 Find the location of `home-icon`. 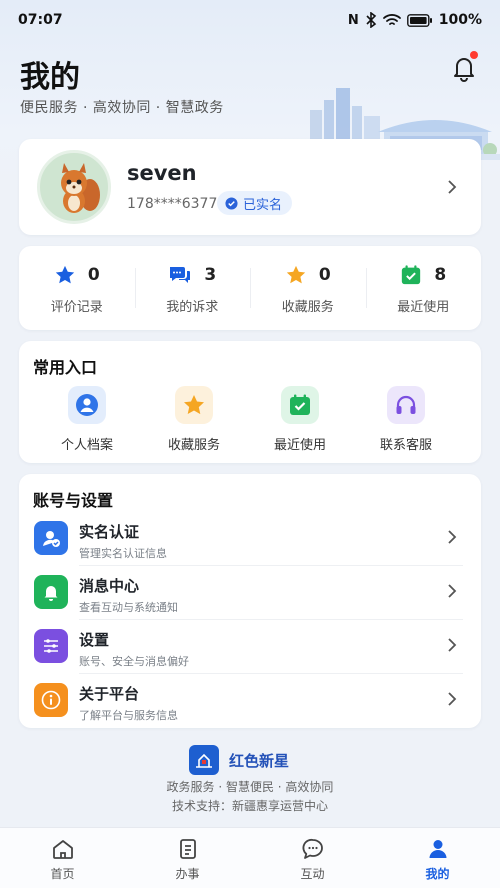

home-icon is located at coordinates (62, 849).